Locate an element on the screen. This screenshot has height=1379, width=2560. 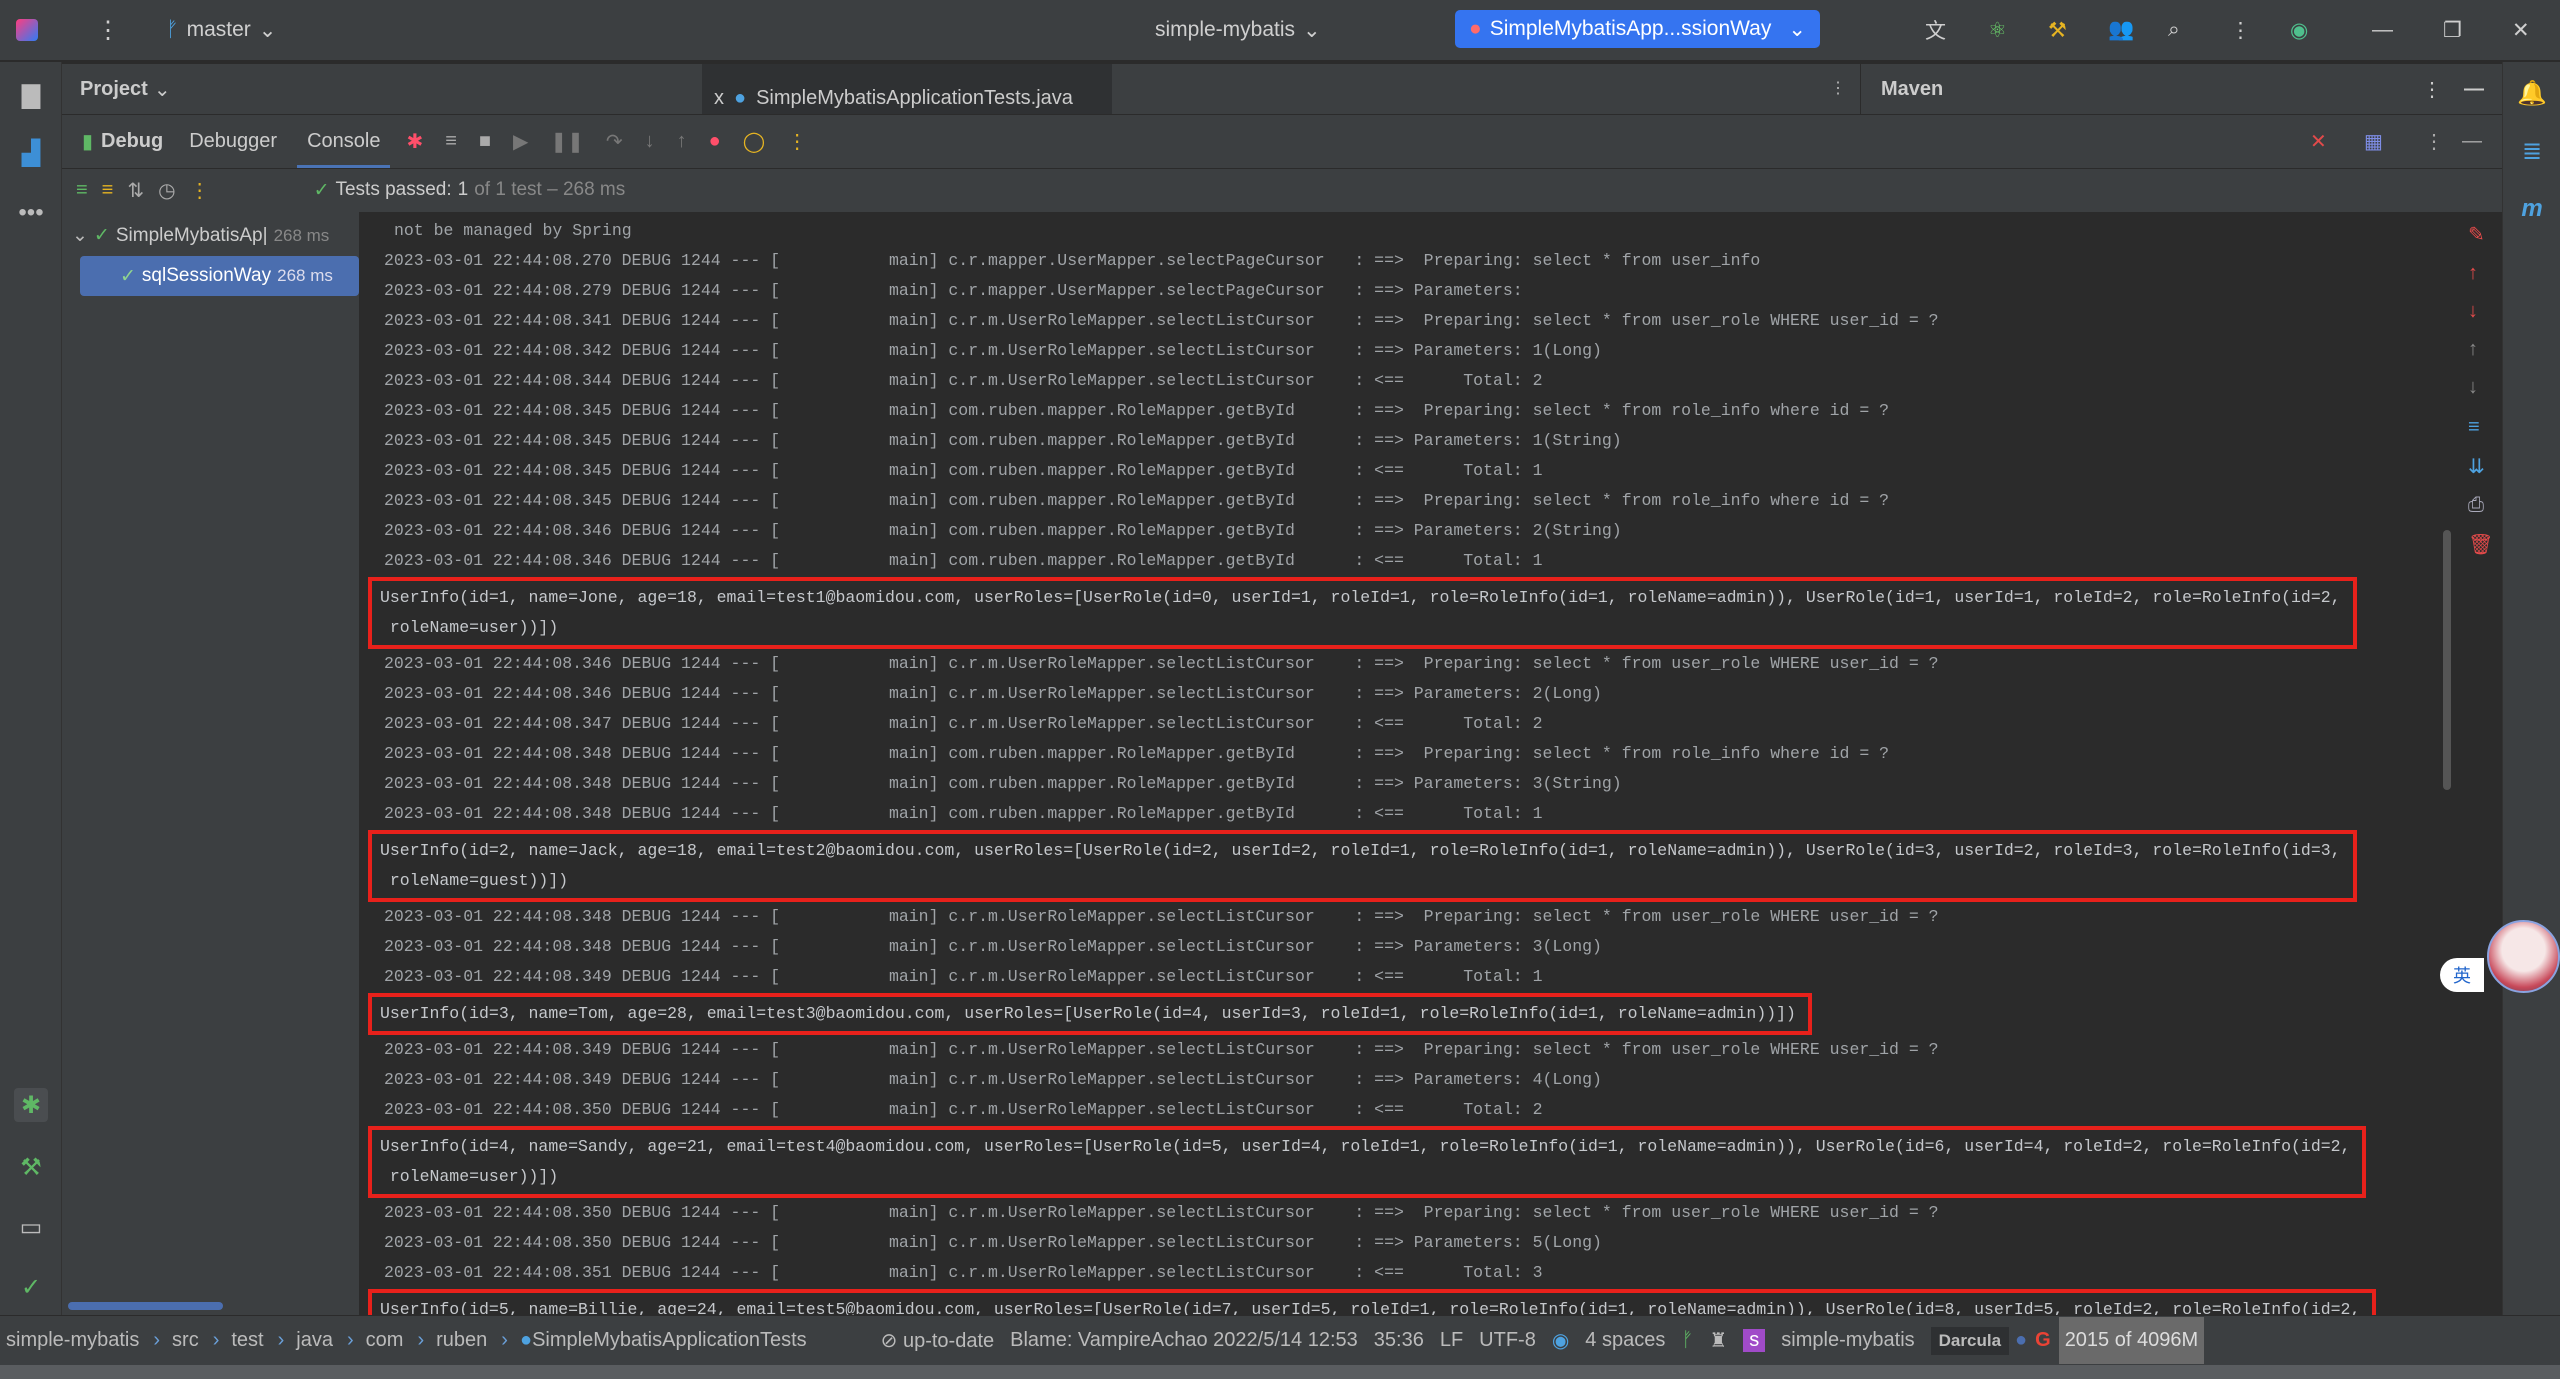
theme-toggle-icon: ● is located at coordinates (2021, 1340).